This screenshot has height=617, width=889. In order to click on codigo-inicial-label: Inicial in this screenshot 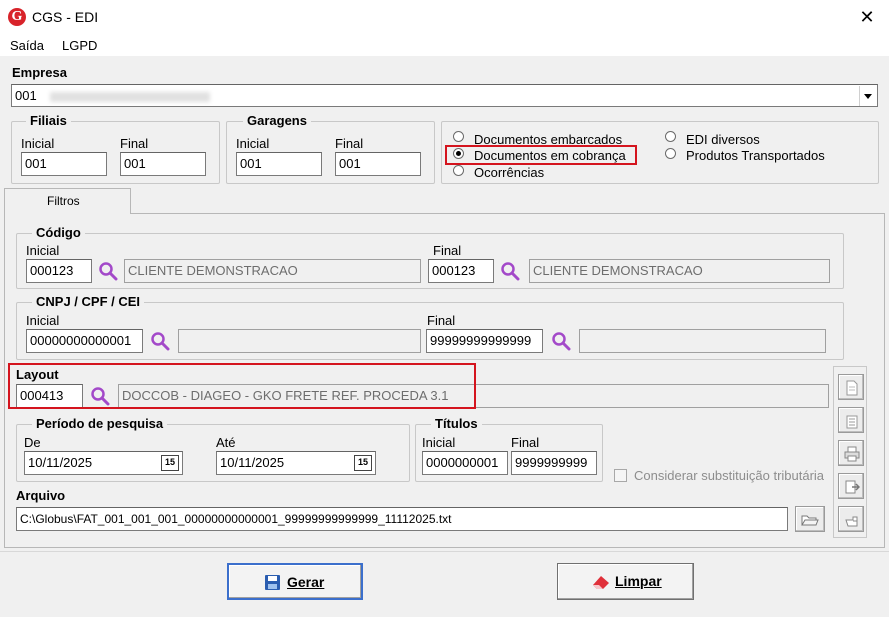, I will do `click(43, 250)`.